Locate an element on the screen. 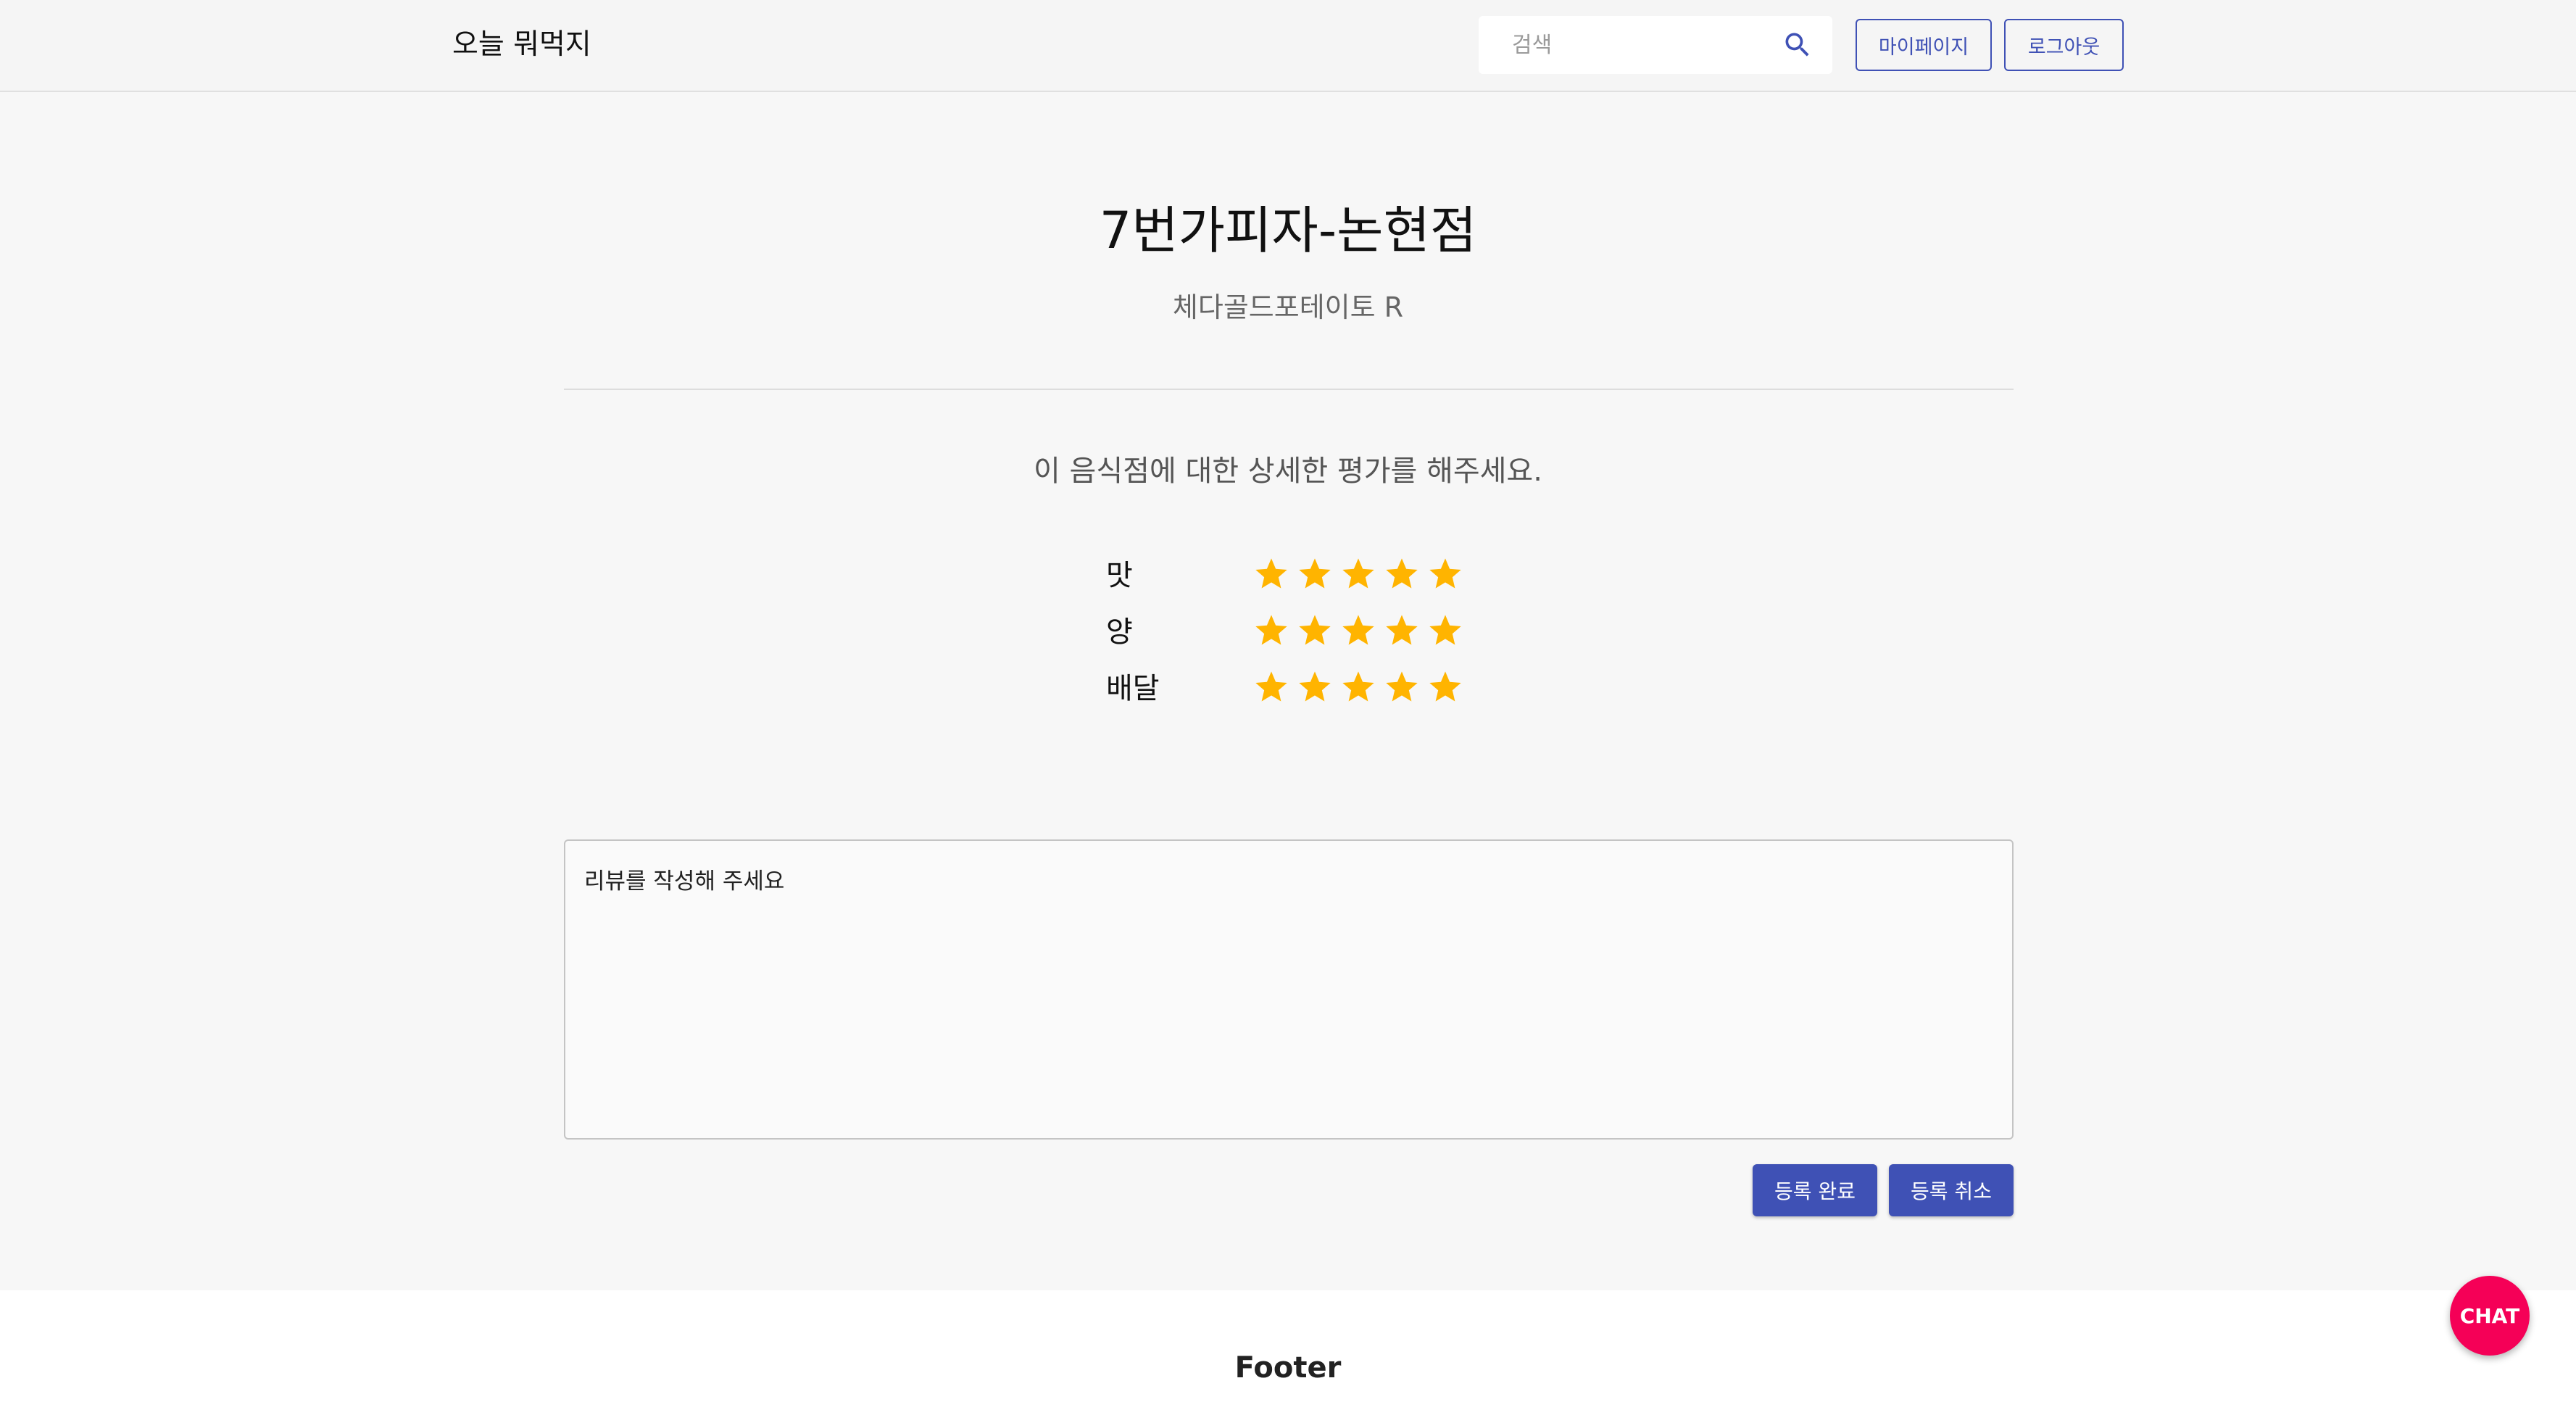 The image size is (2576, 1415). rating-label-taste: 맛 is located at coordinates (1119, 575).